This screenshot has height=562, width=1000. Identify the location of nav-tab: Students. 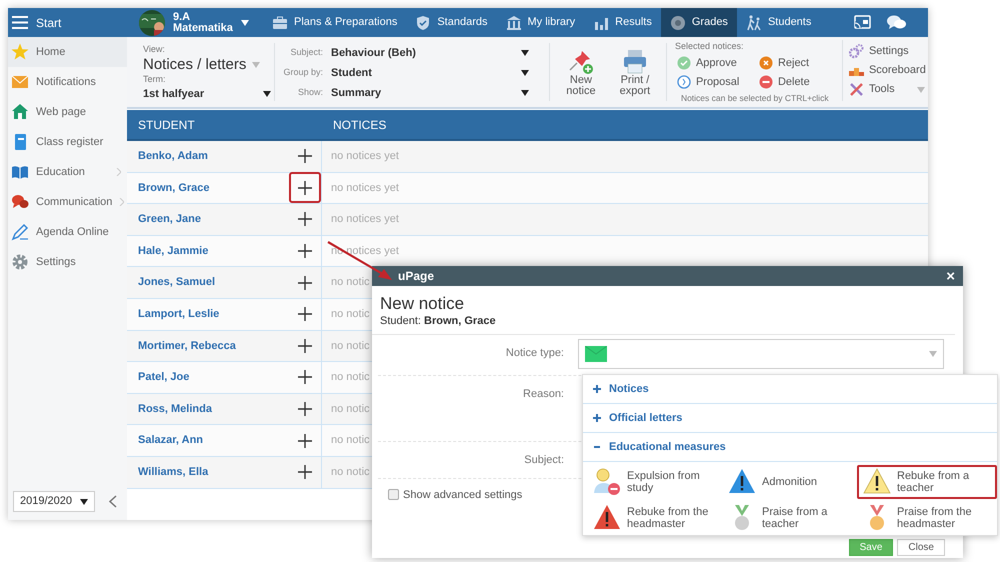
(778, 22).